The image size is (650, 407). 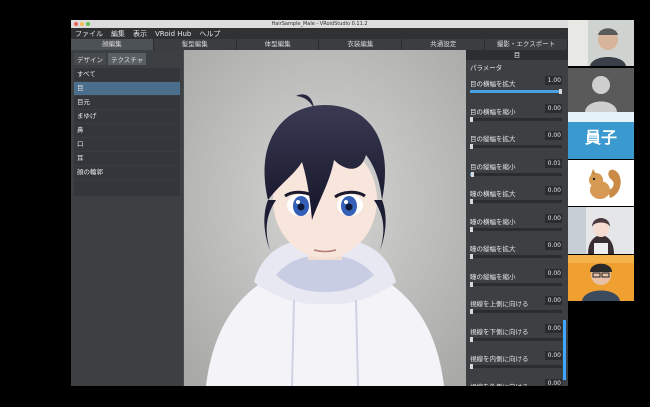 What do you see at coordinates (118, 34) in the screenshot?
I see `menu-edit: 編集` at bounding box center [118, 34].